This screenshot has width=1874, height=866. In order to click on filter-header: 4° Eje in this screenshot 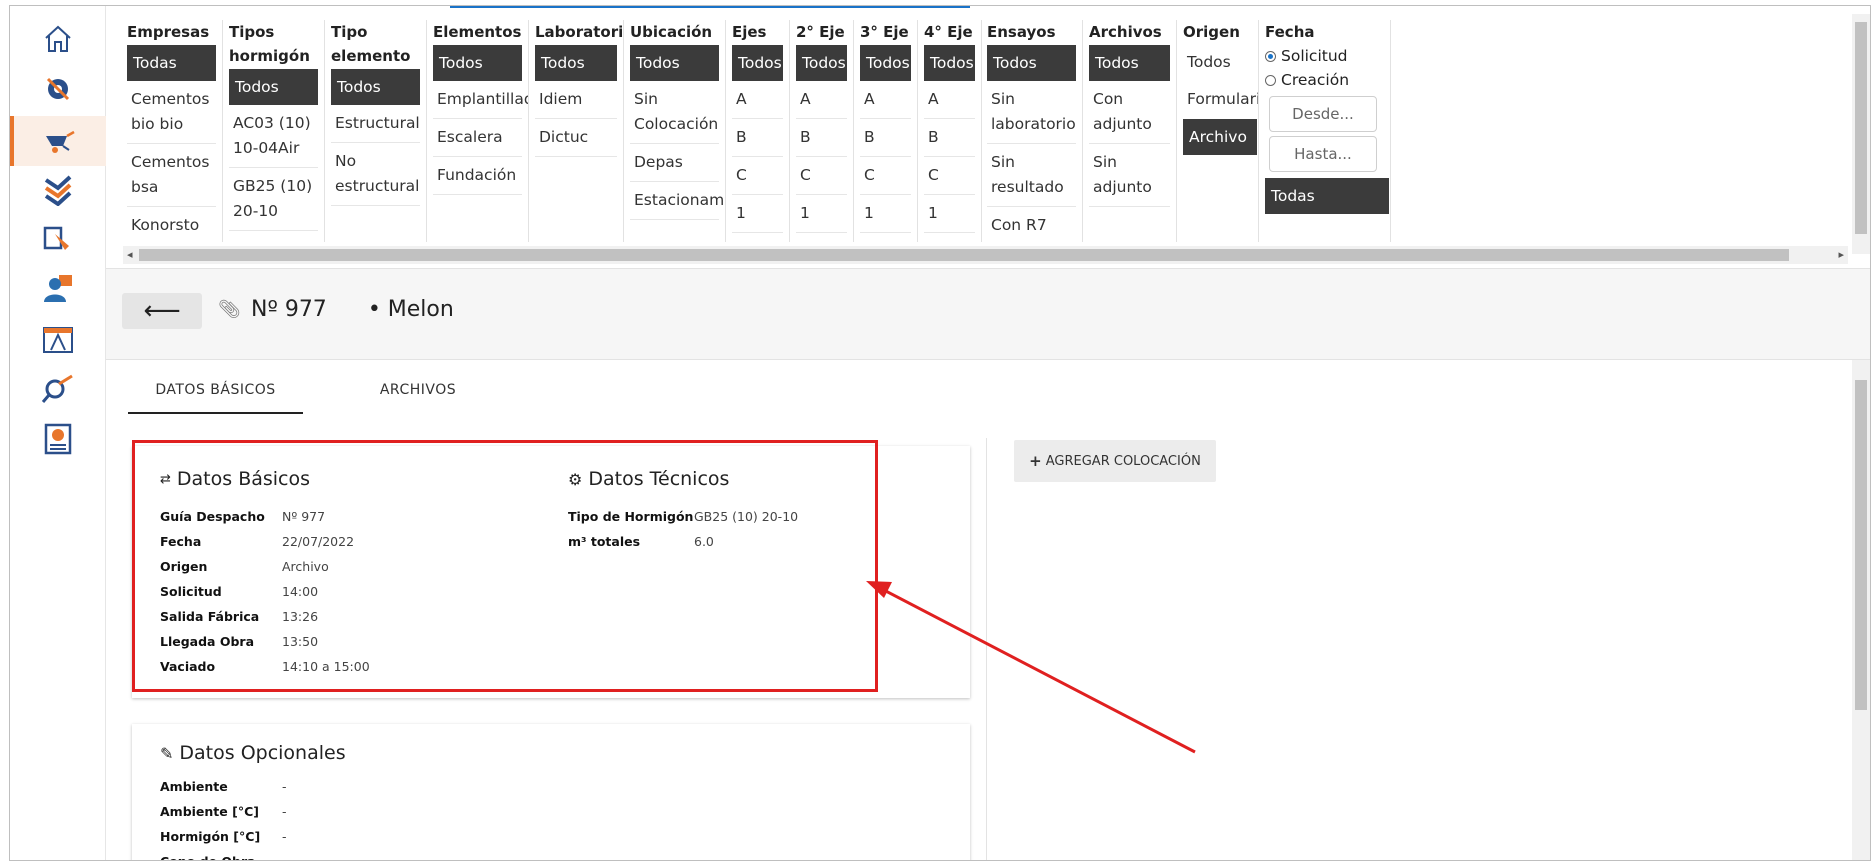, I will do `click(948, 32)`.